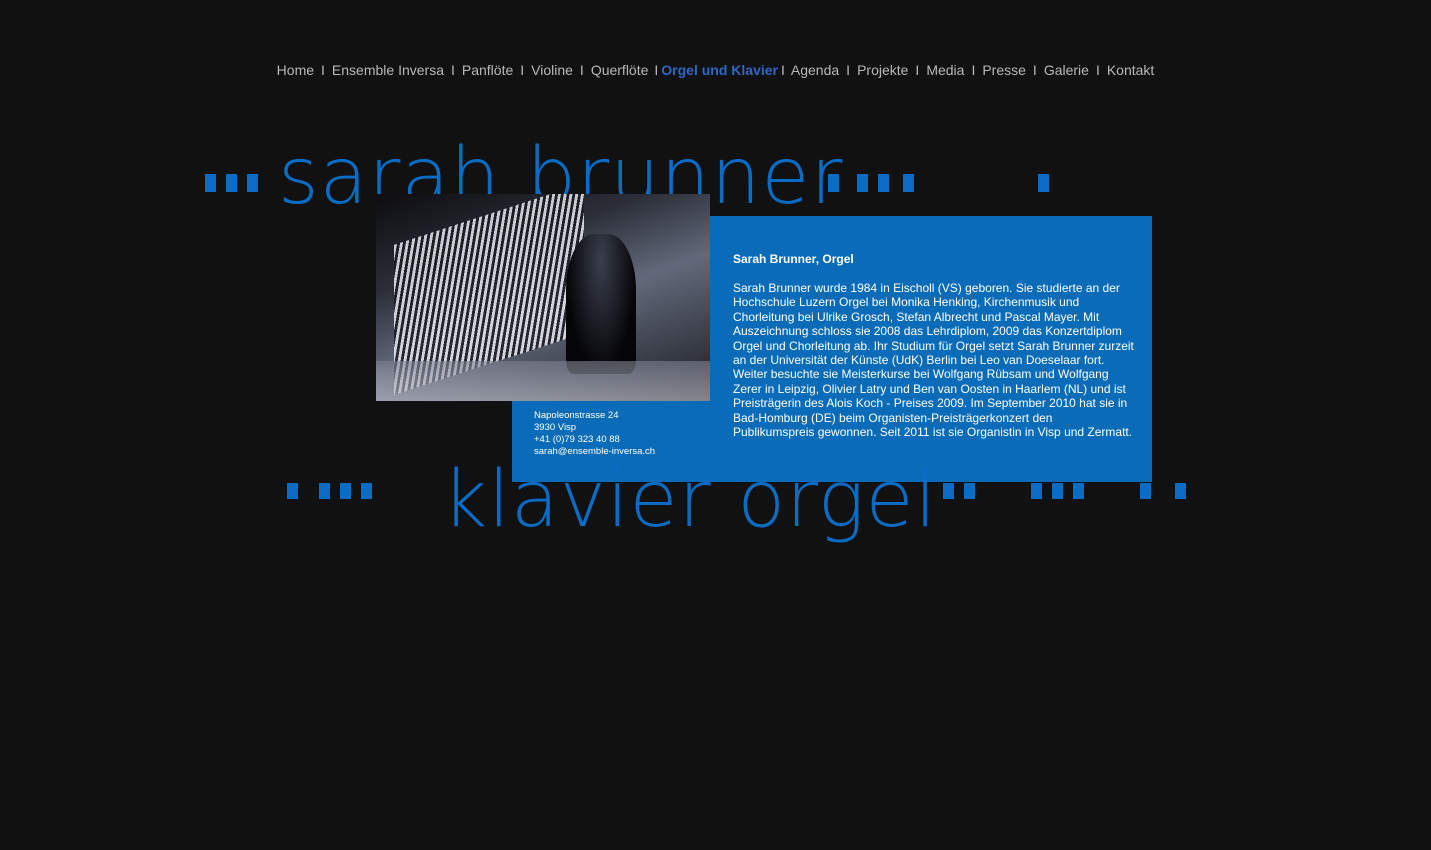  I want to click on banner-bottom-clip: klavier orgel, so click(740, 502).